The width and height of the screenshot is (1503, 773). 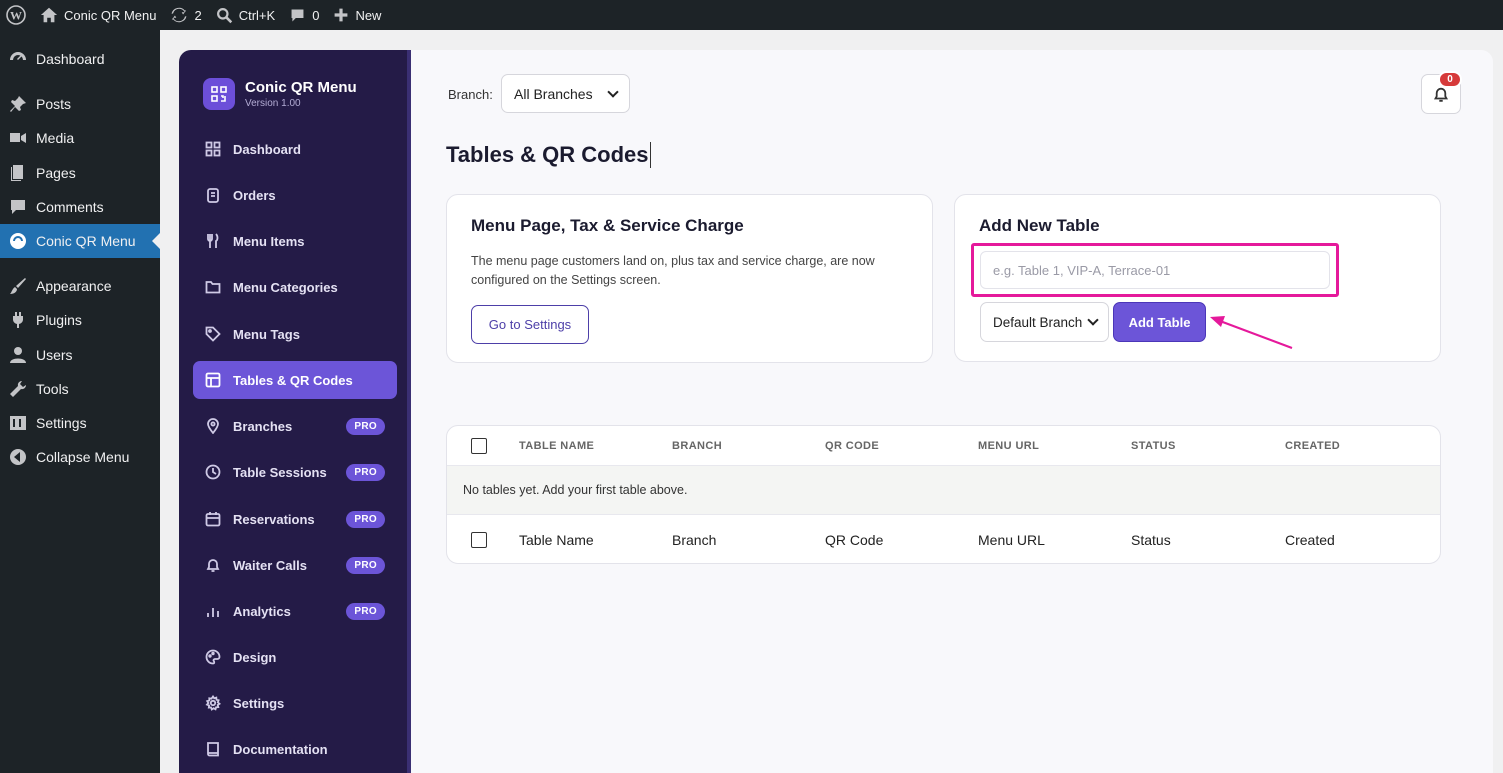 I want to click on table-icon, so click(x=213, y=380).